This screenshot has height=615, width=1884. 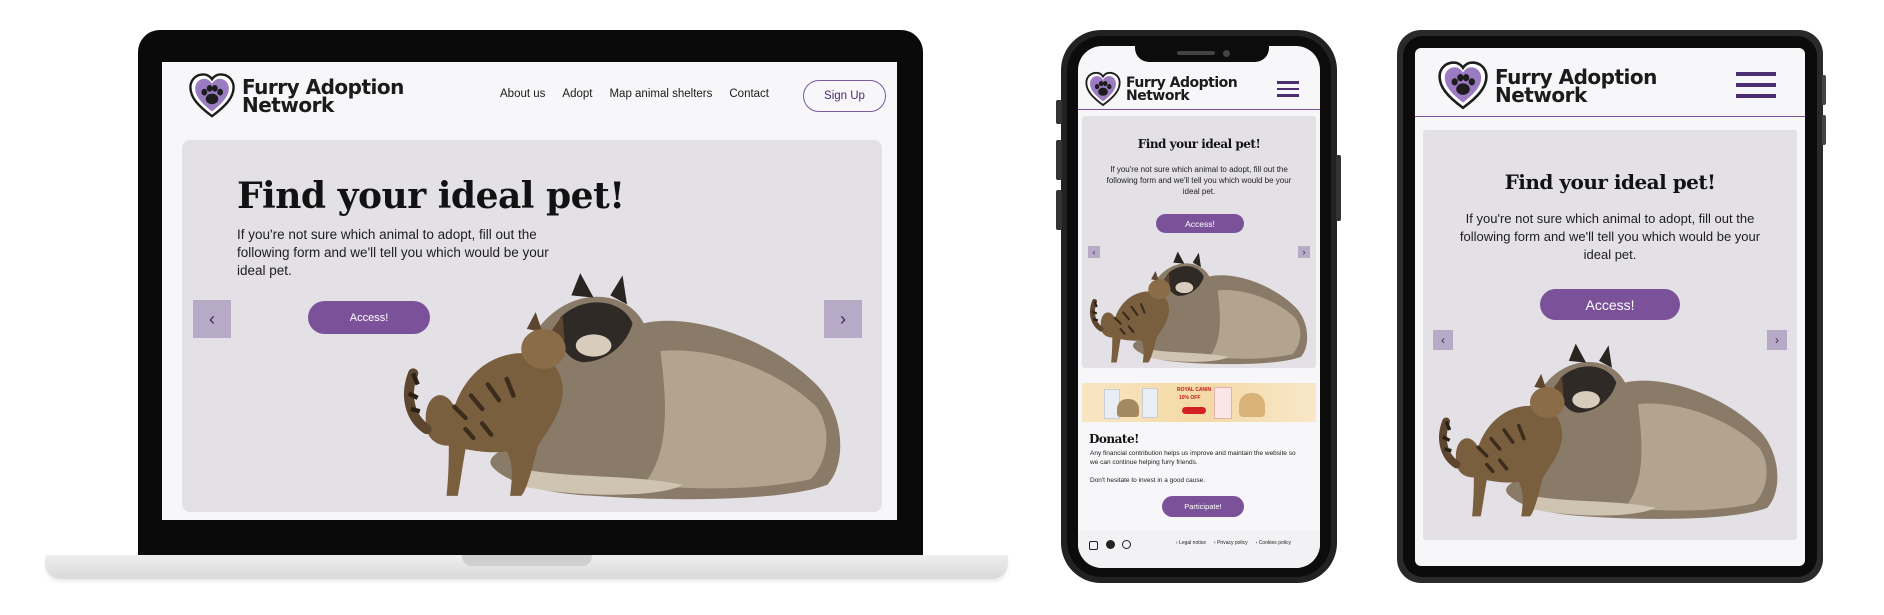 What do you see at coordinates (1158, 95) in the screenshot?
I see `logo-line2: Network` at bounding box center [1158, 95].